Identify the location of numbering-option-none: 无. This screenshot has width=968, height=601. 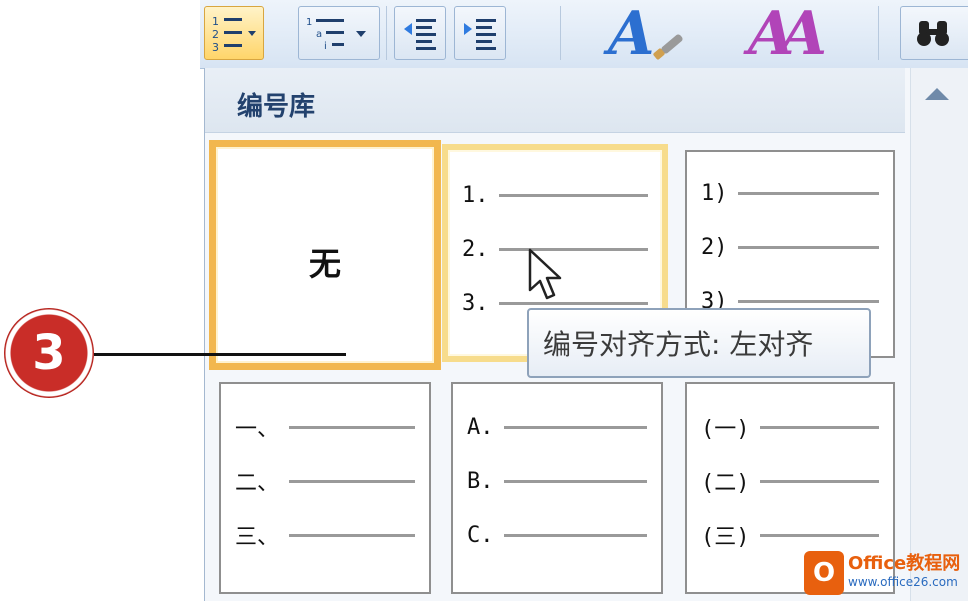
(325, 255).